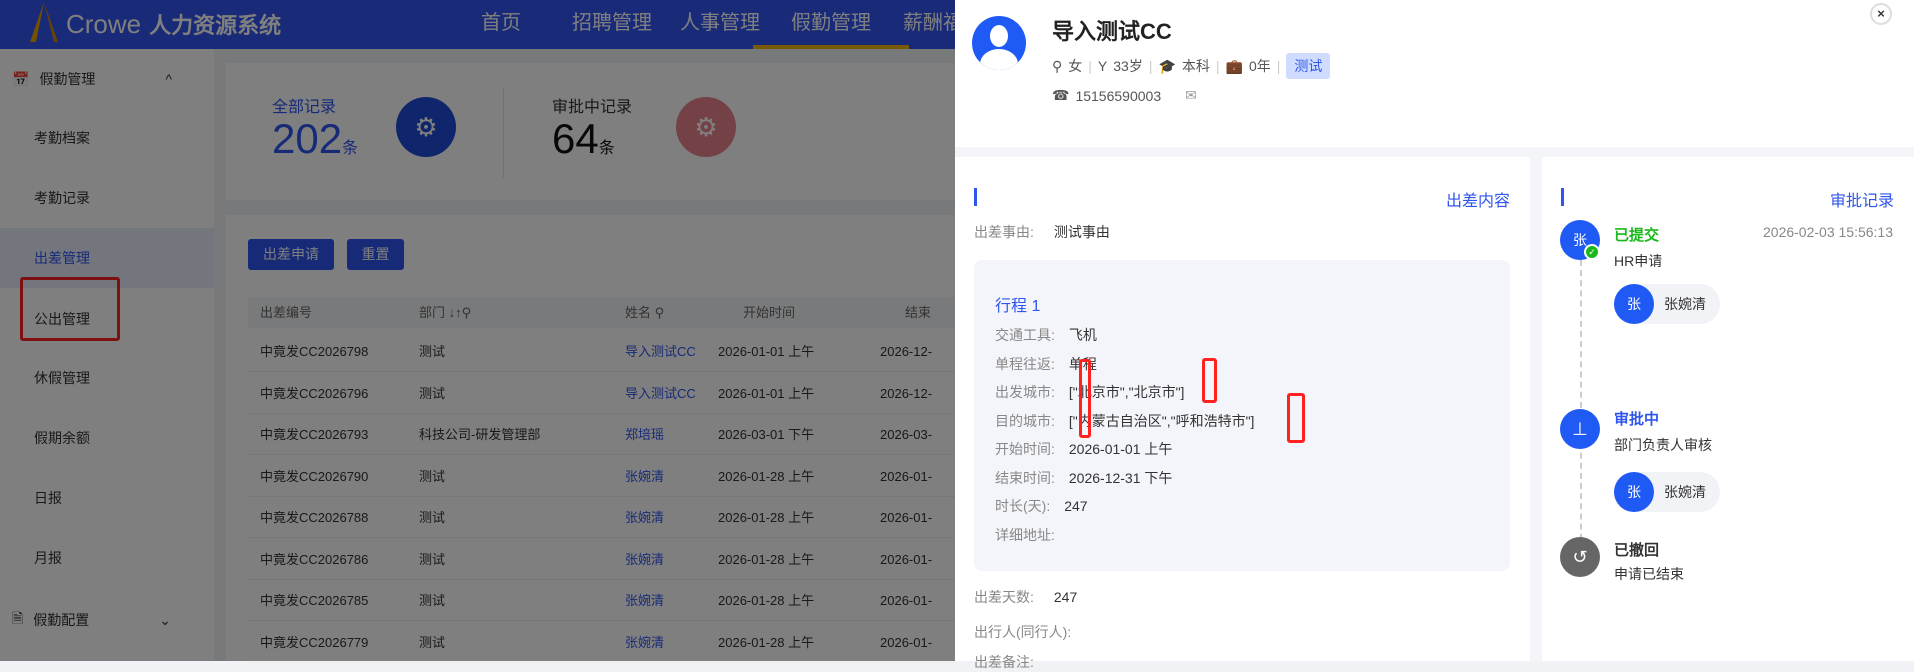  What do you see at coordinates (1861, 201) in the screenshot?
I see `approval-section-title: 审批记录` at bounding box center [1861, 201].